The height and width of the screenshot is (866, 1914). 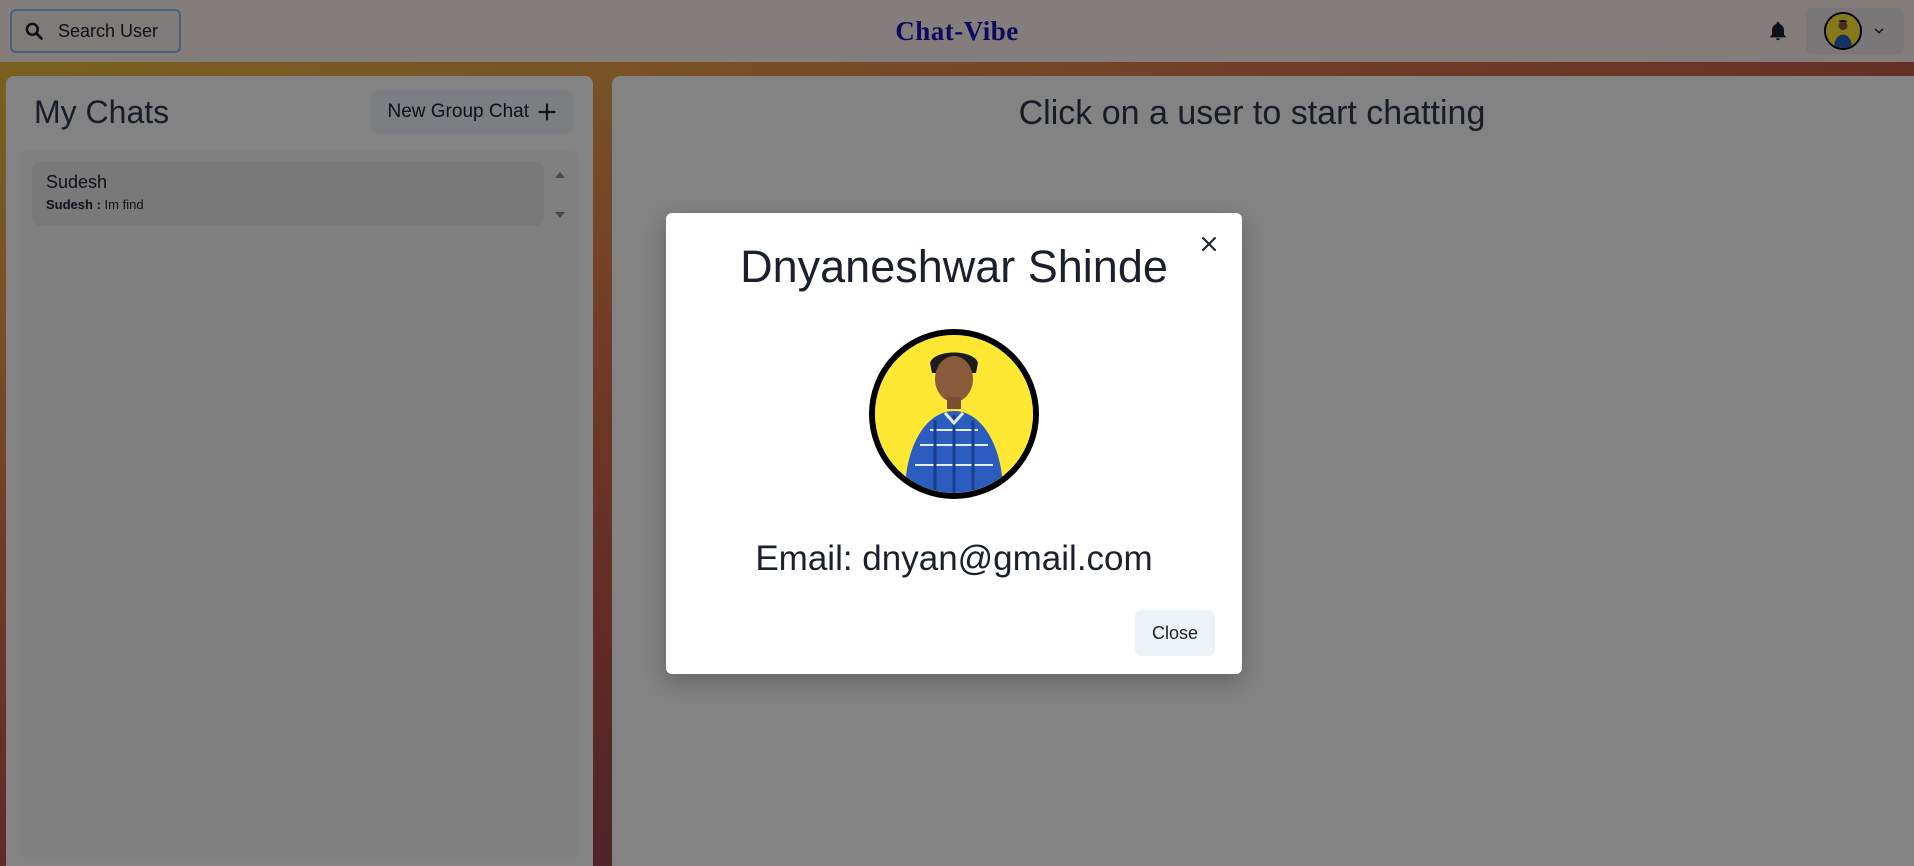 What do you see at coordinates (954, 414) in the screenshot?
I see `profile-avatar` at bounding box center [954, 414].